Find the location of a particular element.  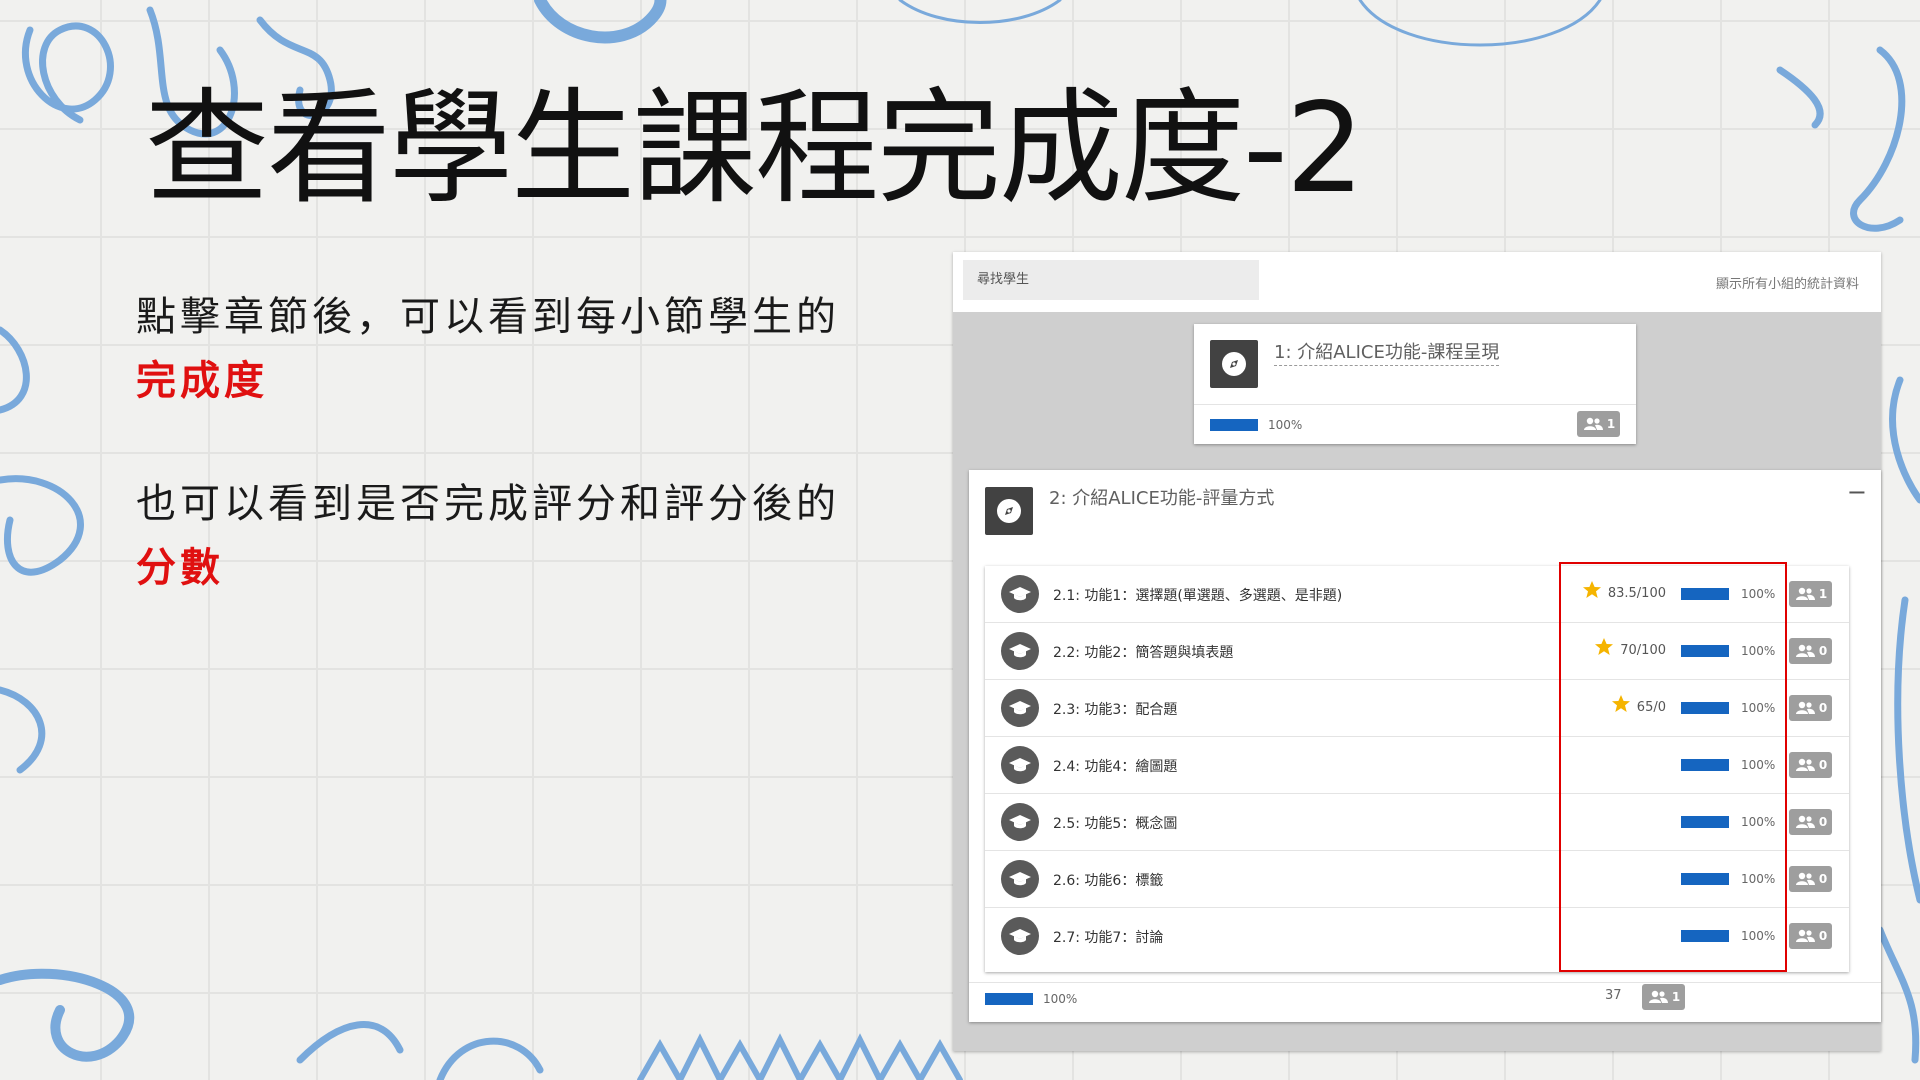

description-text: 點擊章節後，可以看到每小節學生的 is located at coordinates (488, 317).